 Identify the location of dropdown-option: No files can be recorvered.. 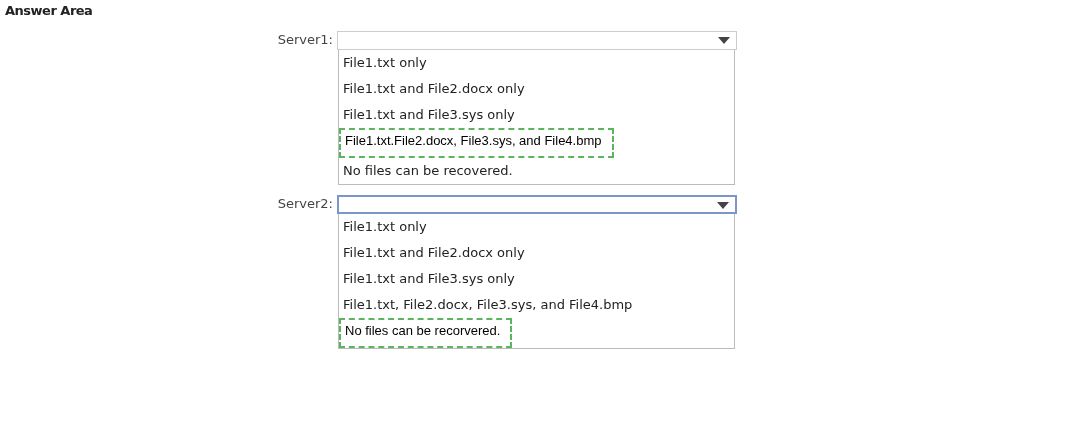
(426, 333).